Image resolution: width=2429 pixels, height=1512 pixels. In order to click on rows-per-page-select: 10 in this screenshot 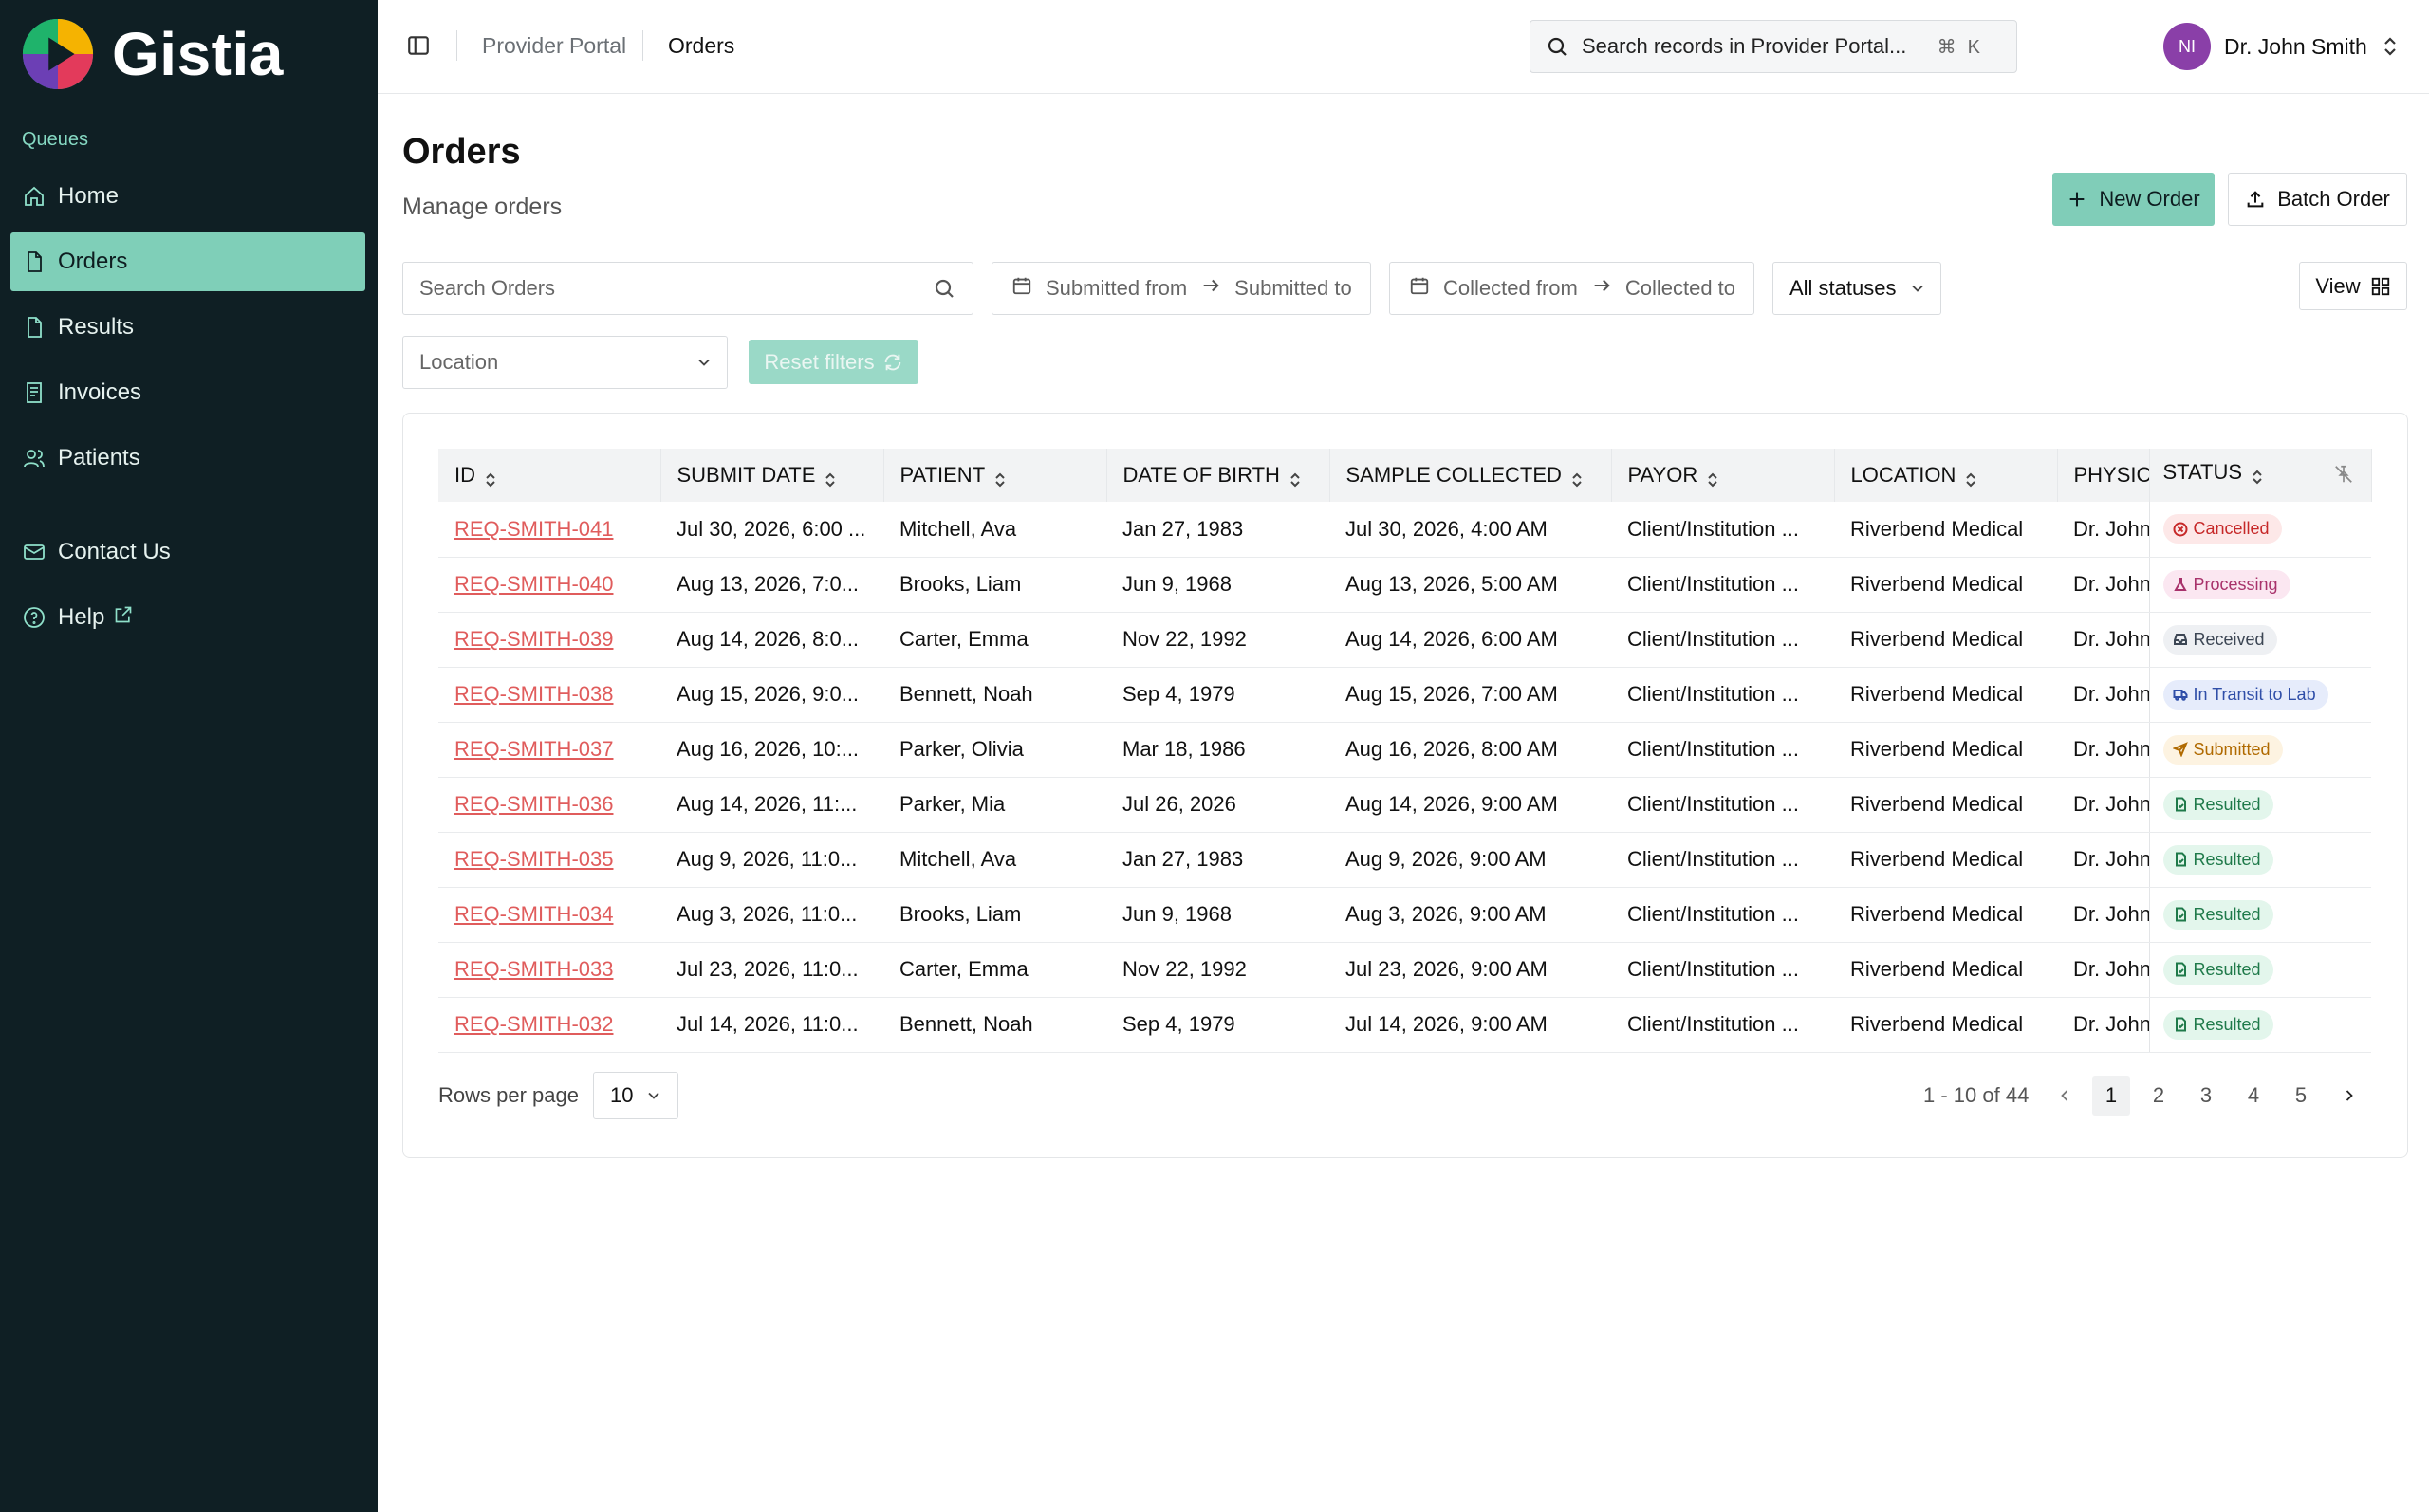, I will do `click(635, 1095)`.